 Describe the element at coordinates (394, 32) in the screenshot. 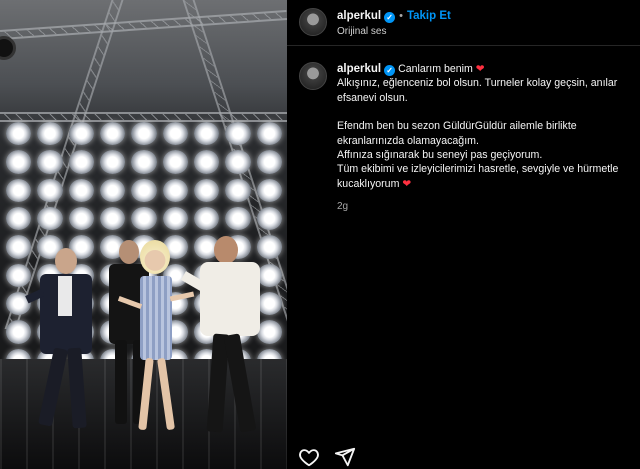

I see `audio-label: Orijinal ses` at that location.